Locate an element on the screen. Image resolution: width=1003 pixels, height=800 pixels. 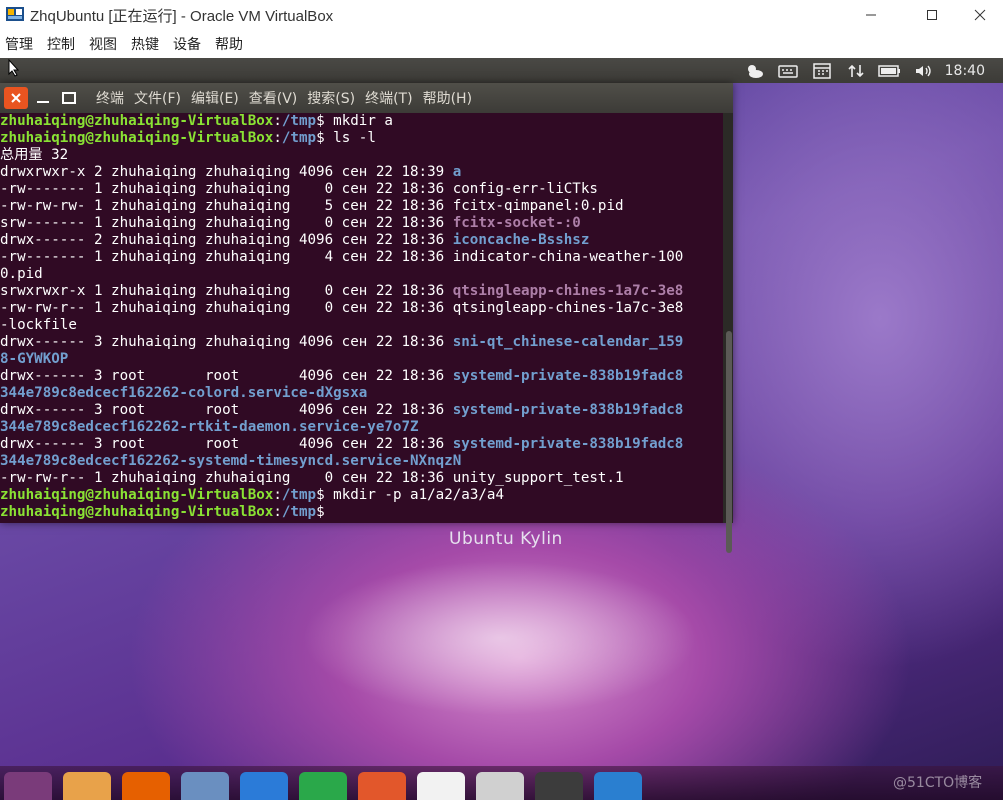
terminal-header: 终端 文件(F) 编辑(E) 查看(V) 搜索(S) 终端(T) 帮助(H) is located at coordinates (366, 98).